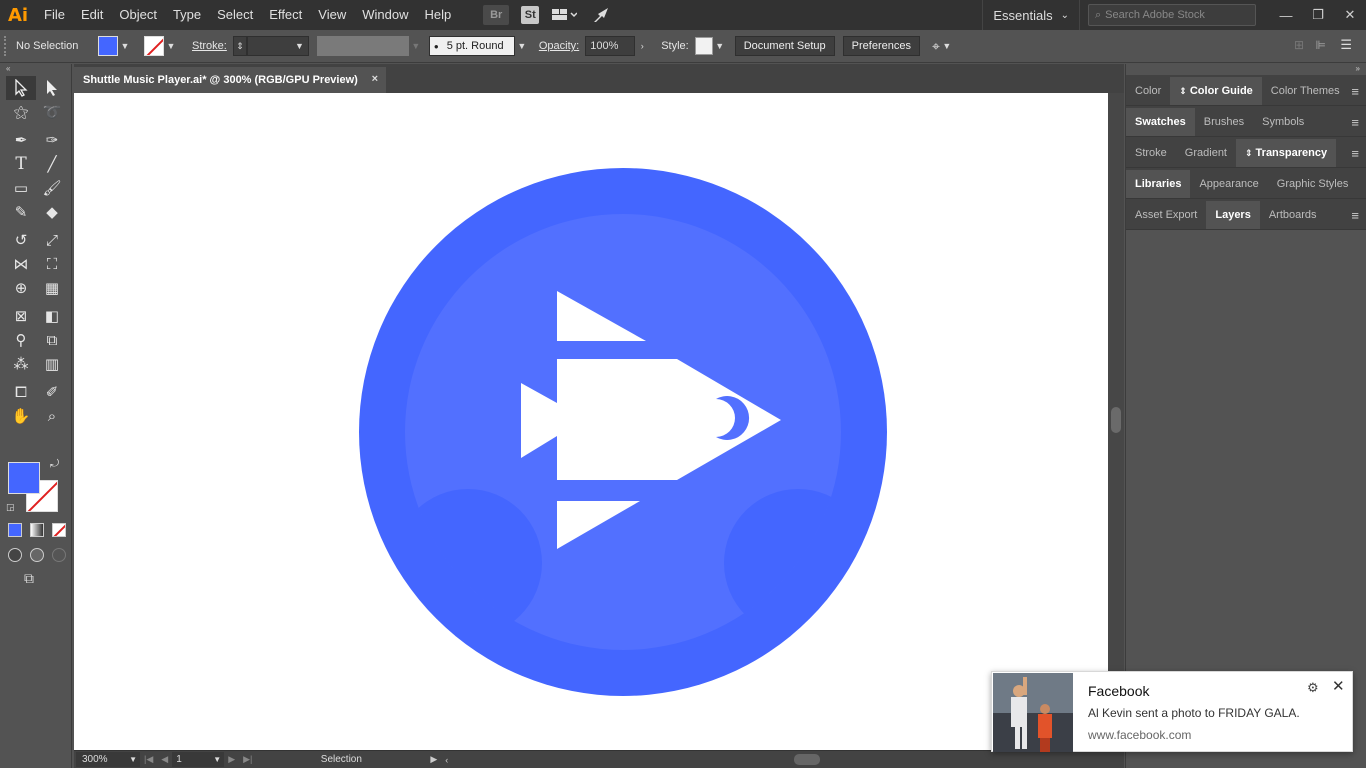  Describe the element at coordinates (52, 164) in the screenshot. I see `line-segment-tool-icon: ╱` at that location.